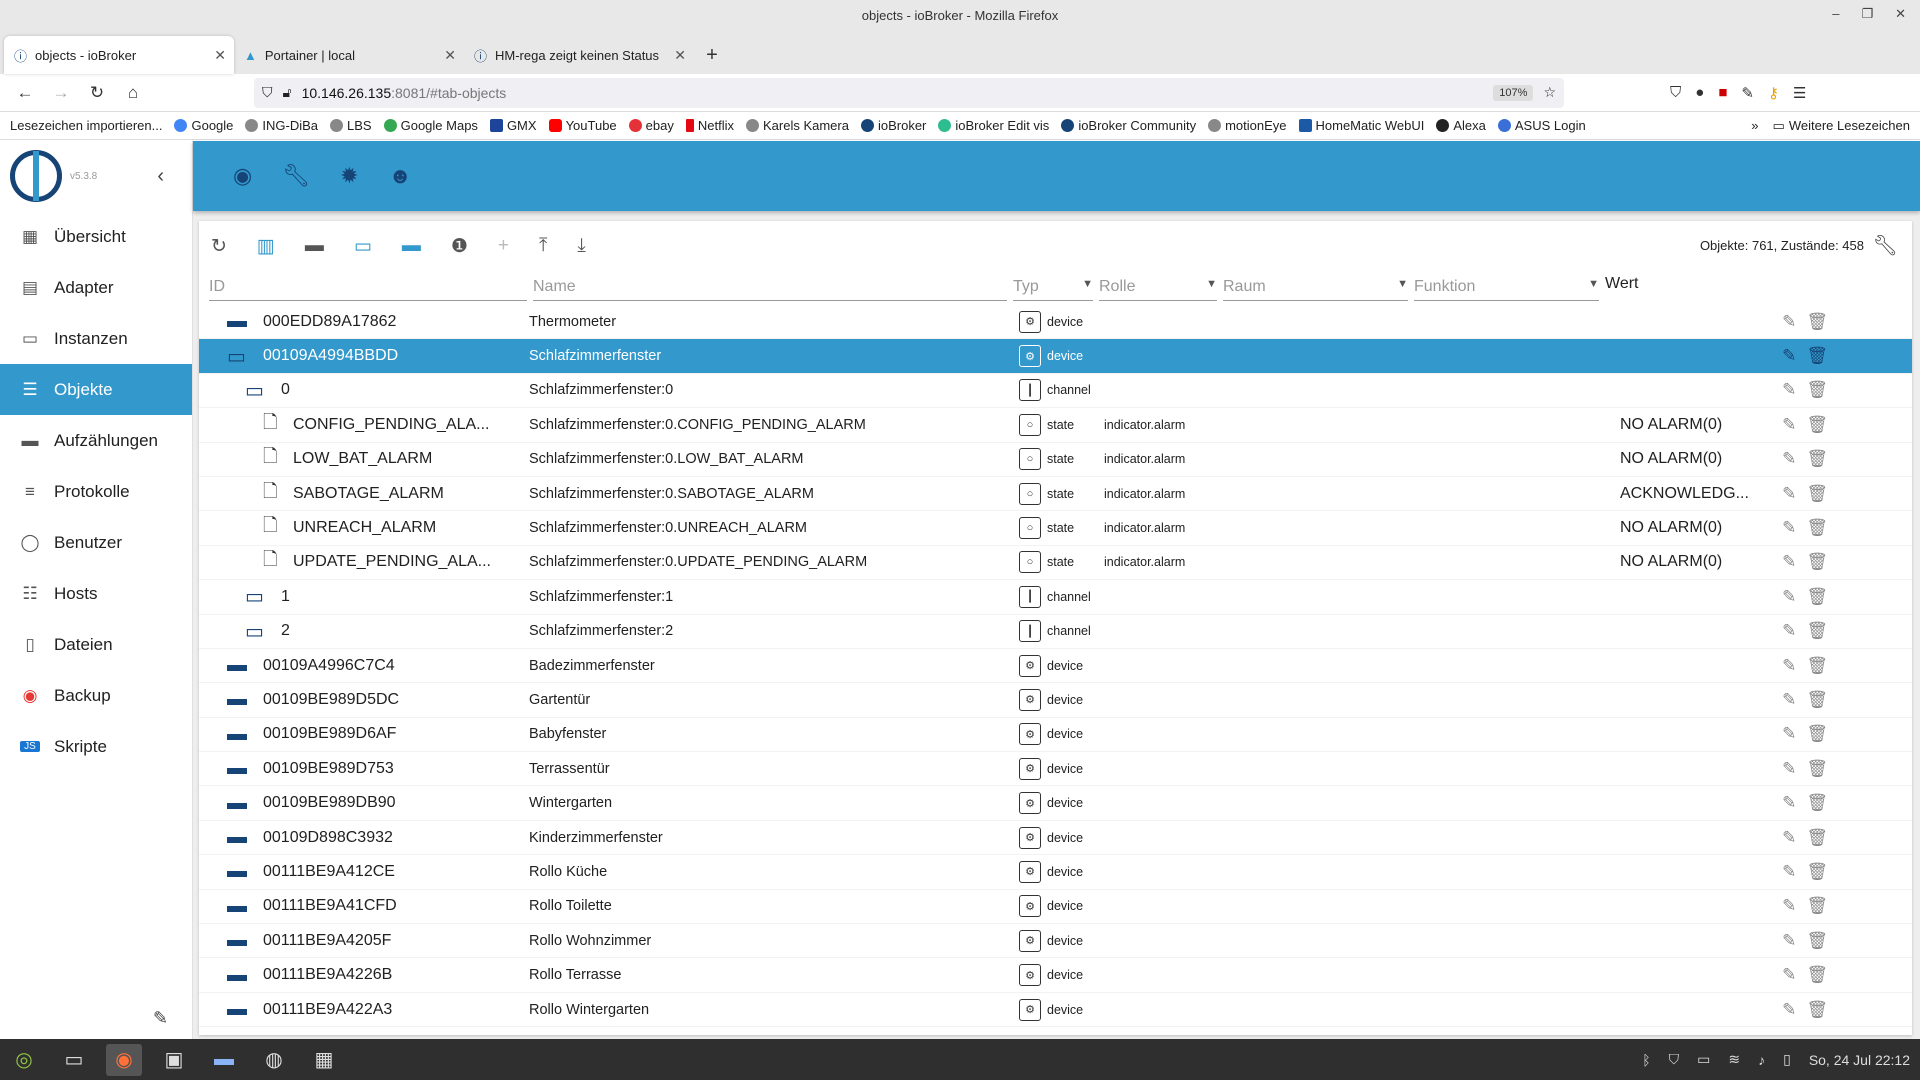  Describe the element at coordinates (24, 1060) in the screenshot. I see `start-menu-icon: ◎` at that location.